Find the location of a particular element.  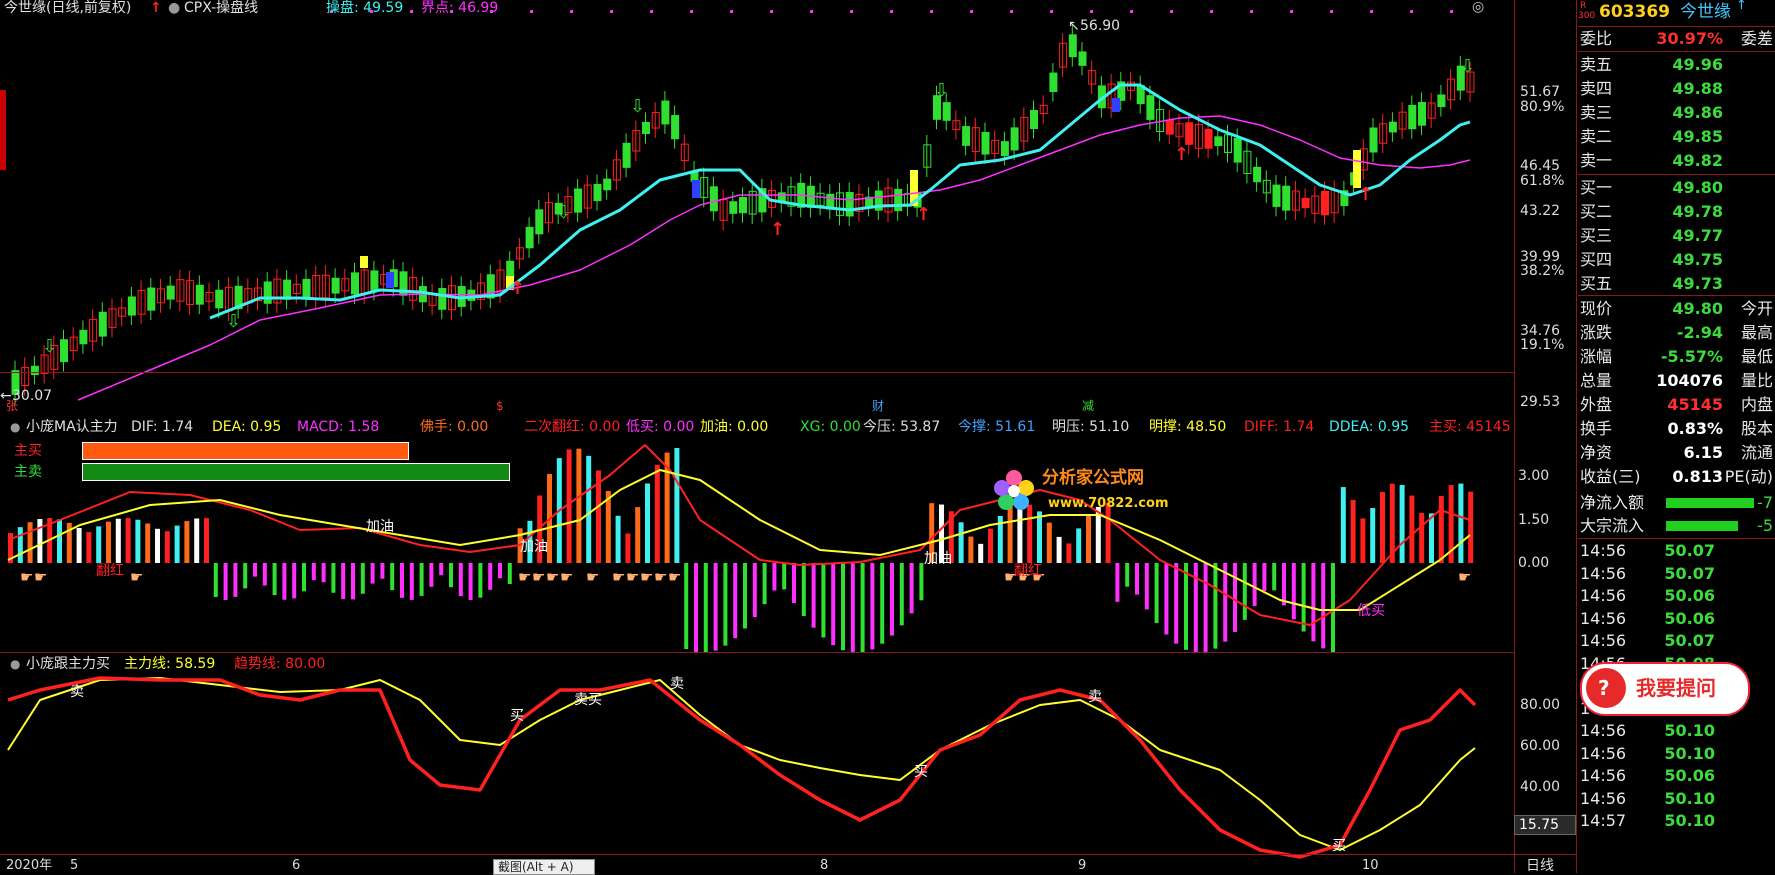

erci-value: 二次翻红: 0.00 is located at coordinates (572, 427).